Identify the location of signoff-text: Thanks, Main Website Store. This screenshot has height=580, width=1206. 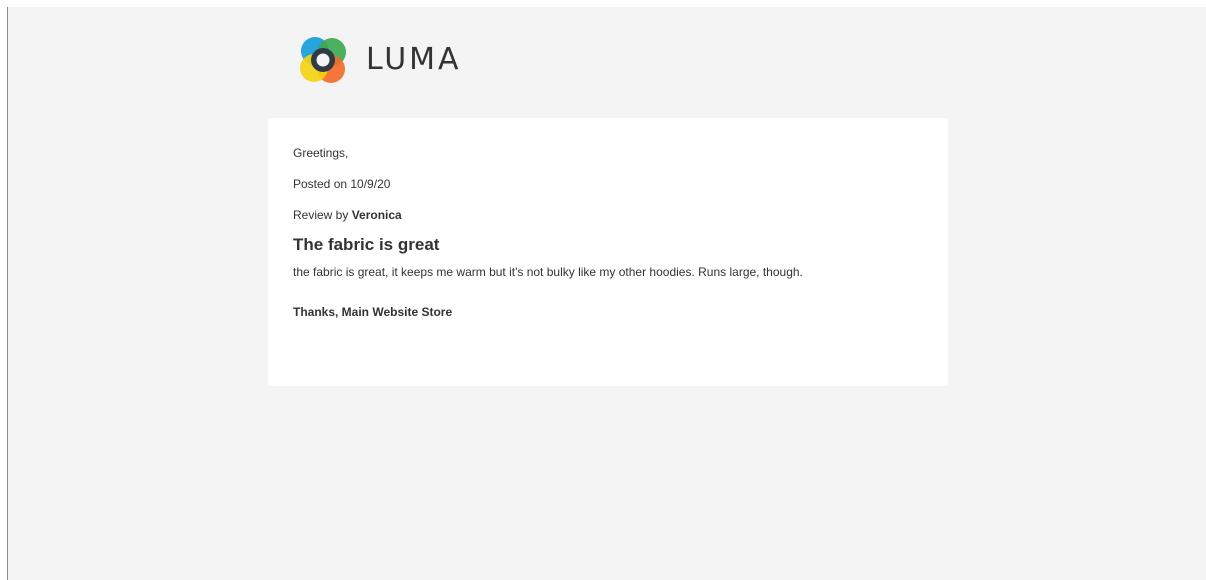
(373, 312).